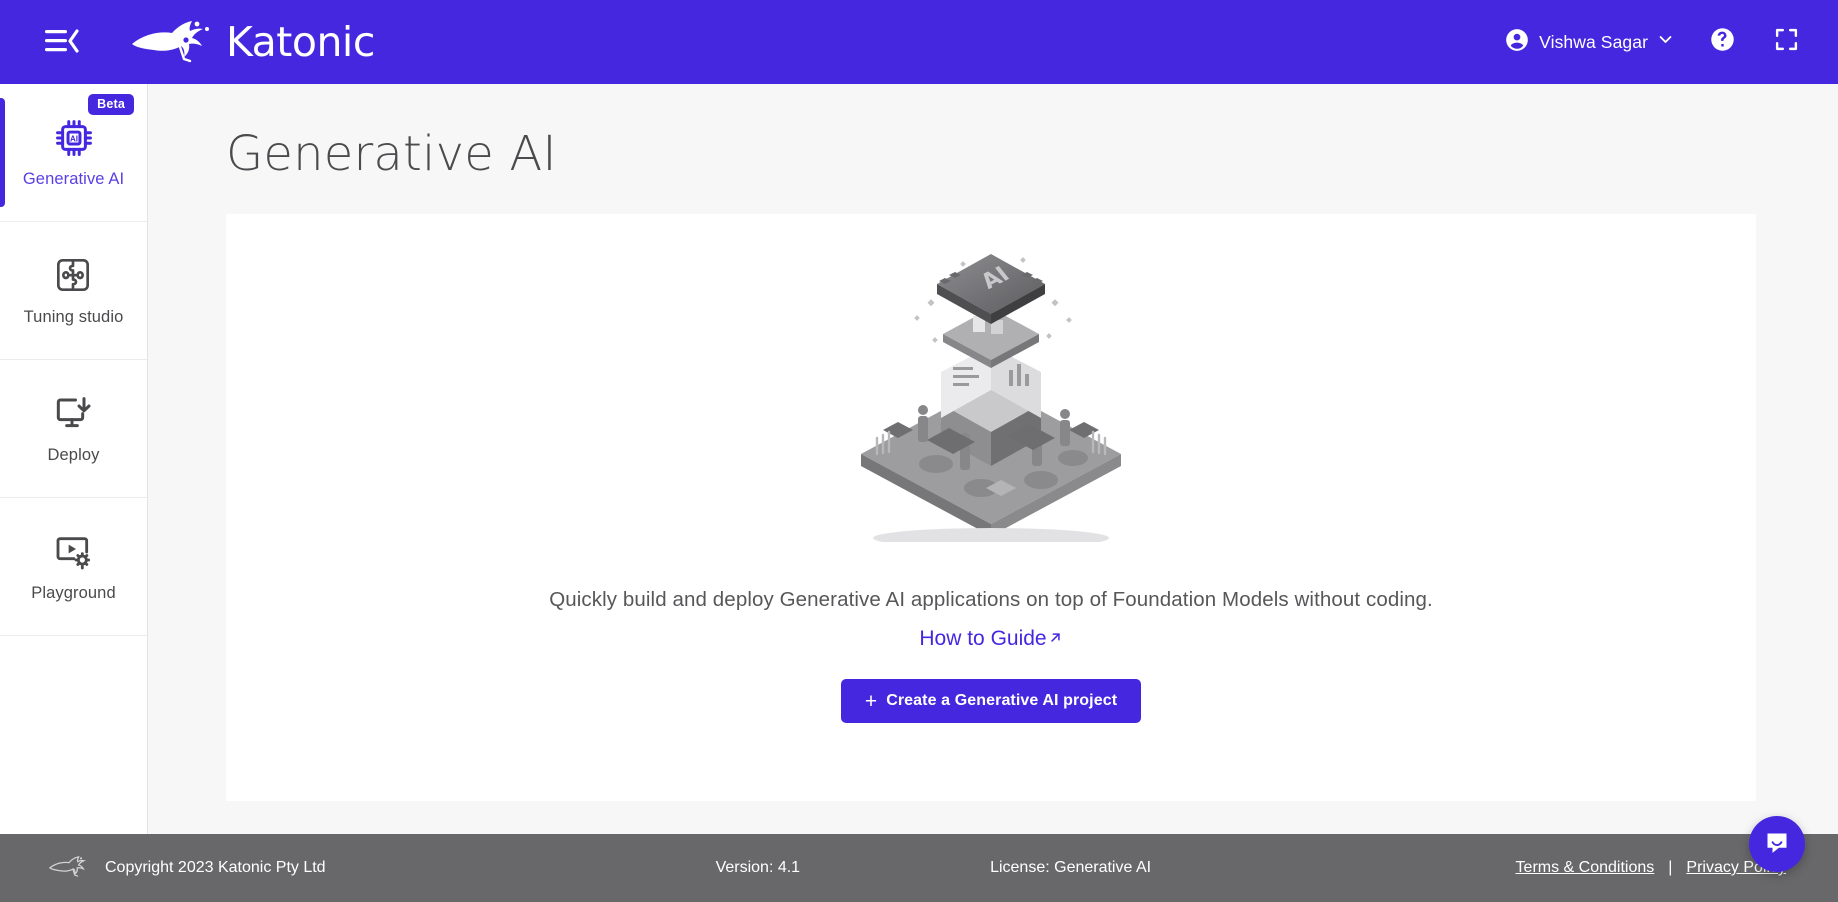 The image size is (1838, 902). I want to click on sidebar-item-label: Playground, so click(73, 592).